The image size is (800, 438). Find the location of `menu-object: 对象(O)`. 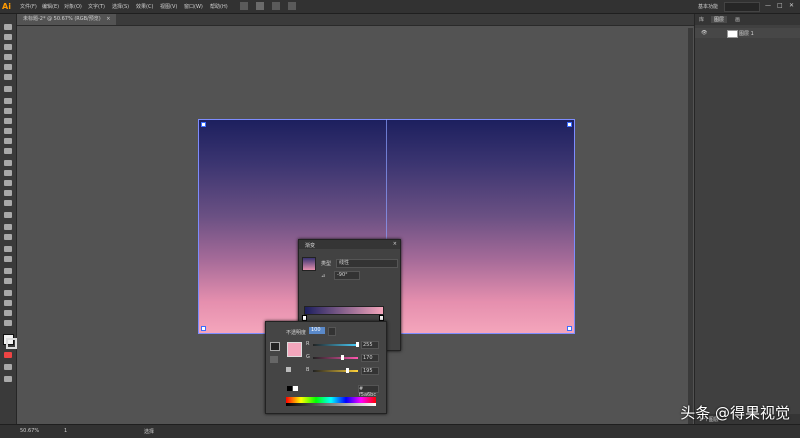

menu-object: 对象(O) is located at coordinates (73, 6).